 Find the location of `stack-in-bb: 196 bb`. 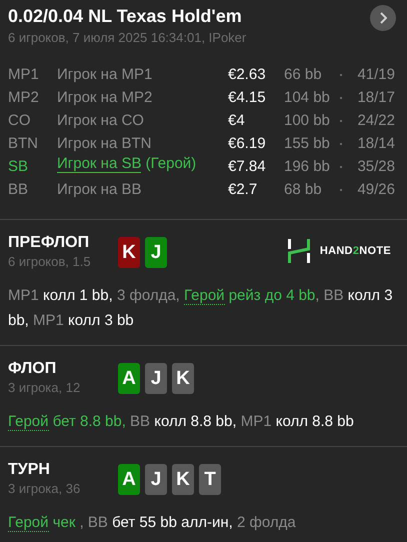

stack-in-bb: 196 bb is located at coordinates (307, 166).